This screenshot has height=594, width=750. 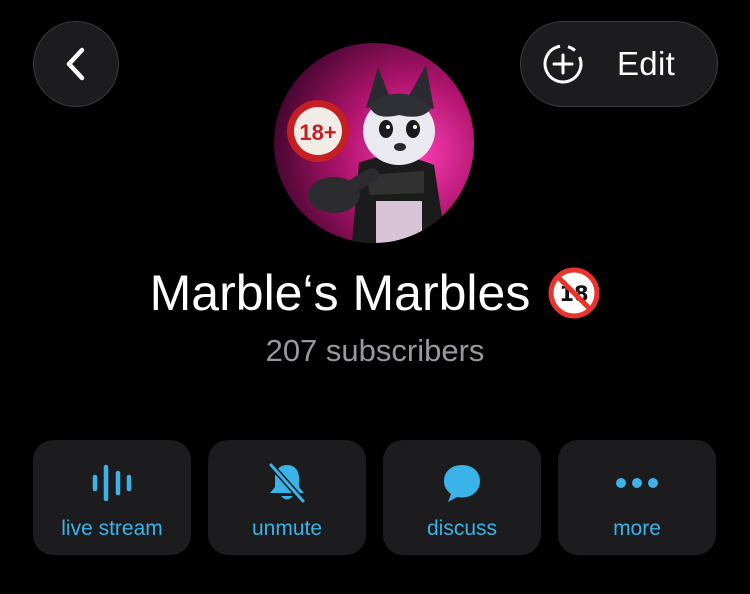 I want to click on back-button, so click(x=76, y=64).